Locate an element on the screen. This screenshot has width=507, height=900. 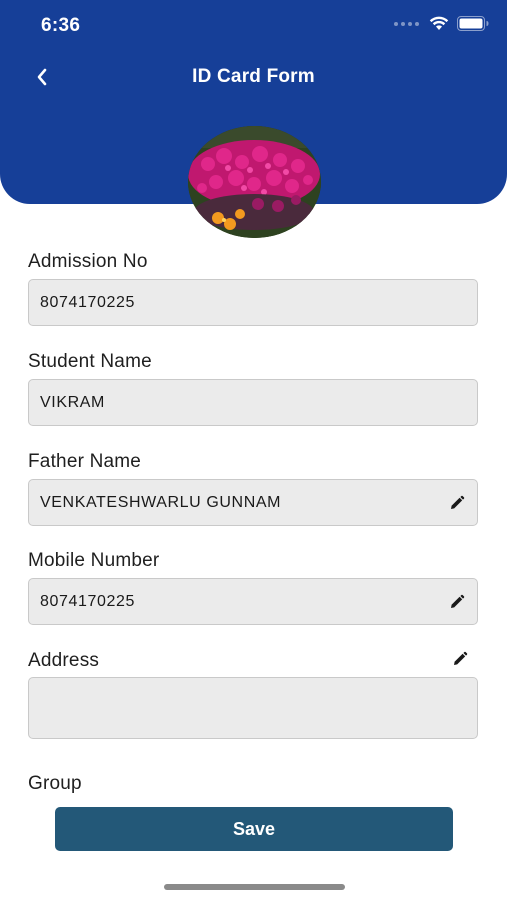
status-icons is located at coordinates (441, 23).